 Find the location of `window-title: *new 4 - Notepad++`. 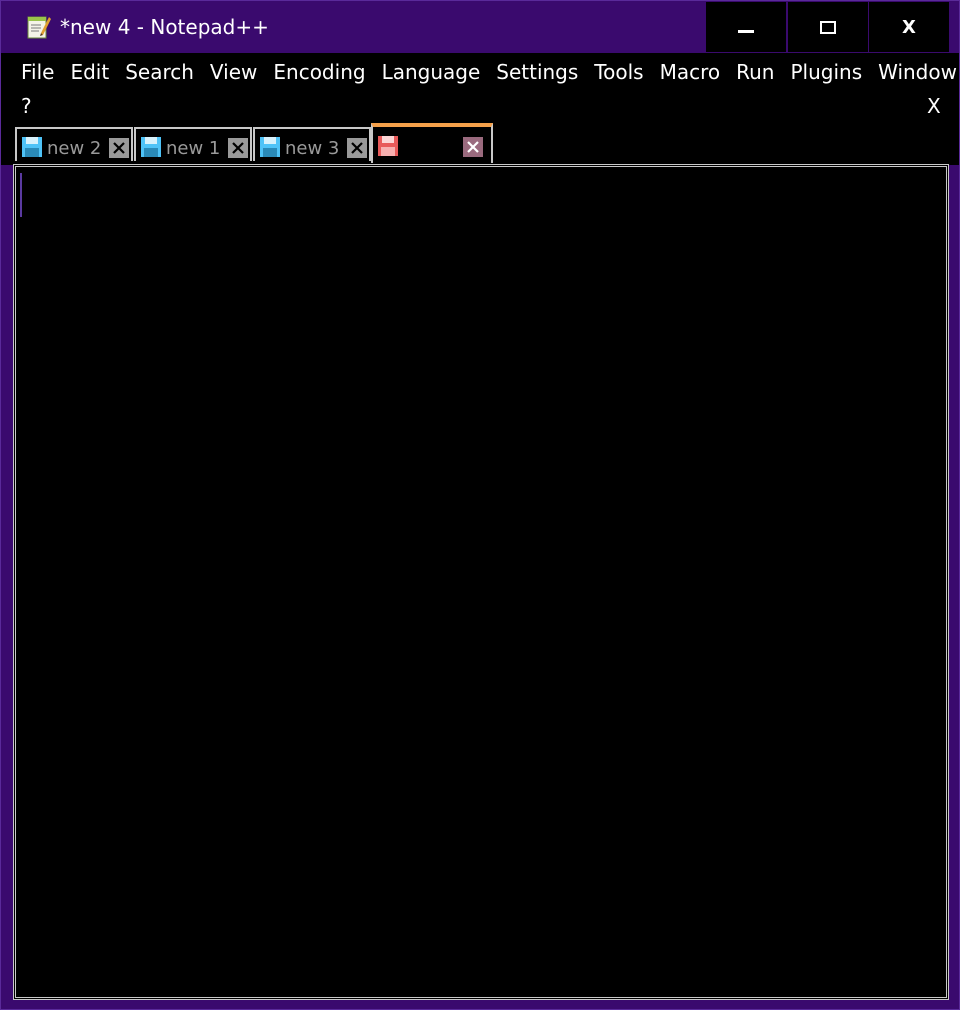

window-title: *new 4 - Notepad++ is located at coordinates (164, 27).